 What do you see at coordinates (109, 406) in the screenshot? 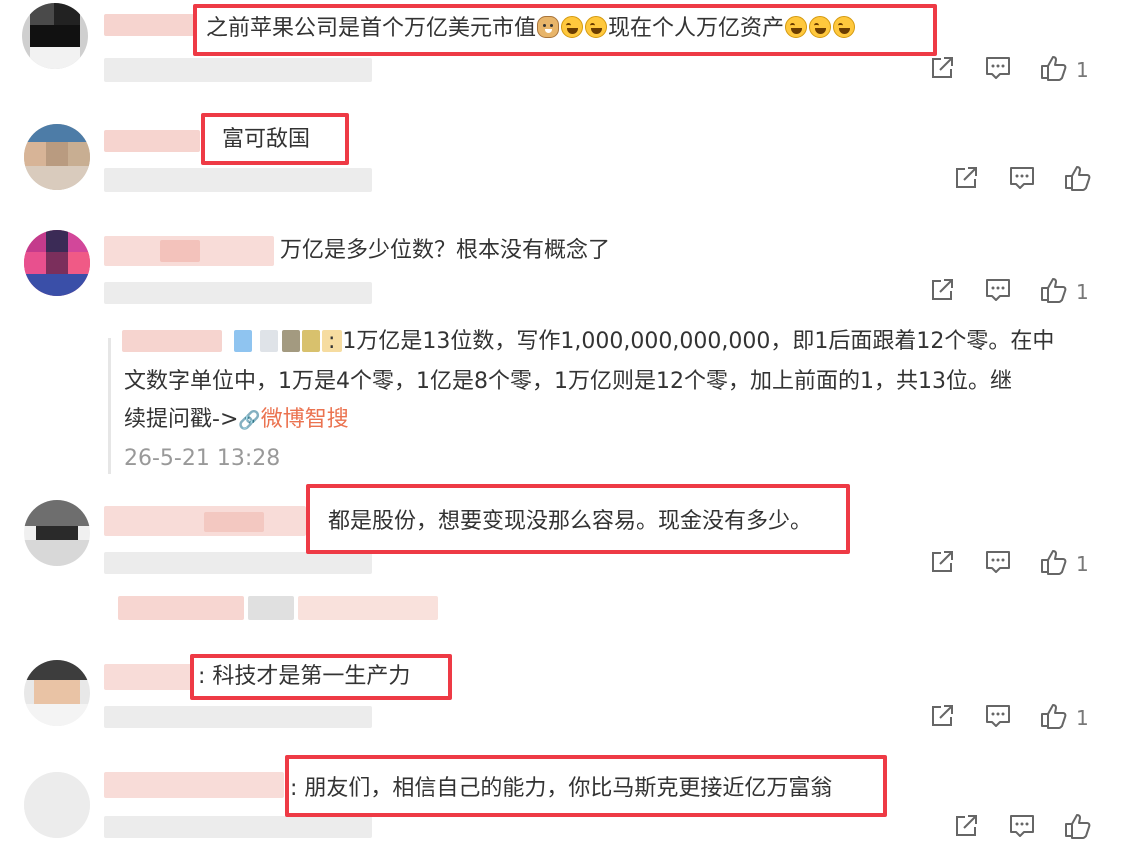
I see `reply-divider` at bounding box center [109, 406].